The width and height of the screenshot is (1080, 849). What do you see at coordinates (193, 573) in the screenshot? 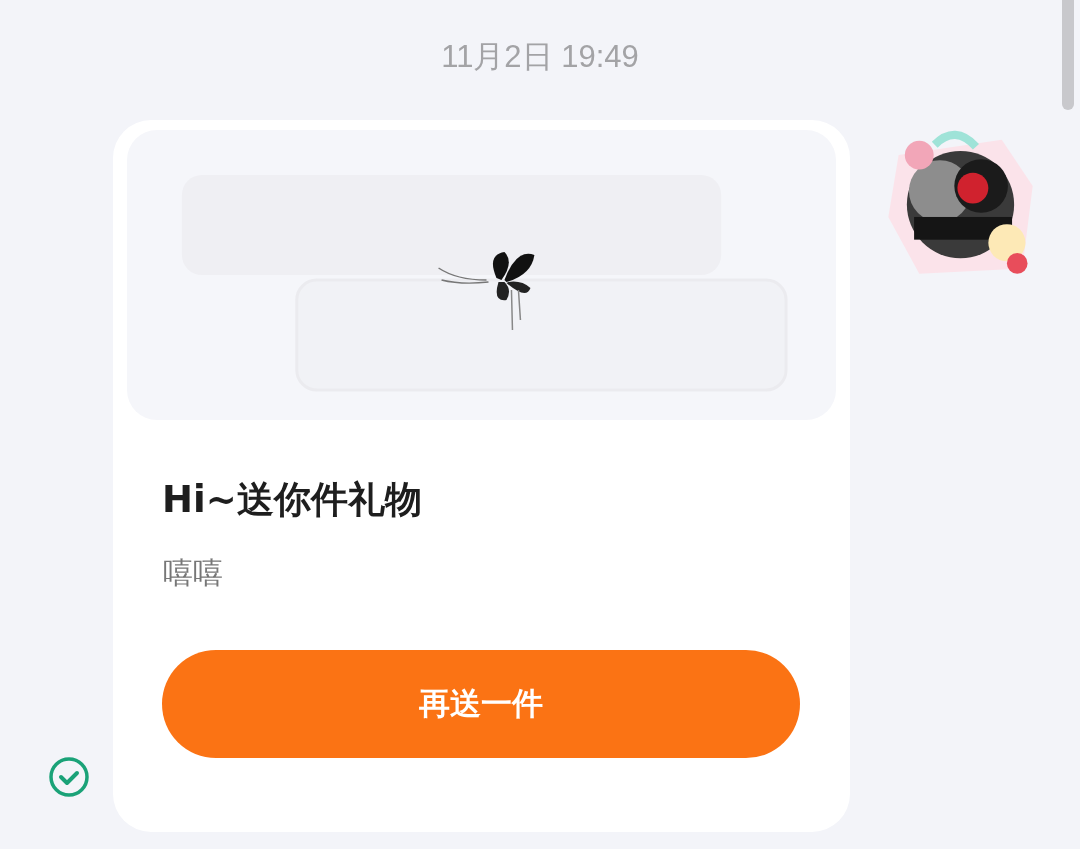
I see `gift-message: 嘻嘻` at bounding box center [193, 573].